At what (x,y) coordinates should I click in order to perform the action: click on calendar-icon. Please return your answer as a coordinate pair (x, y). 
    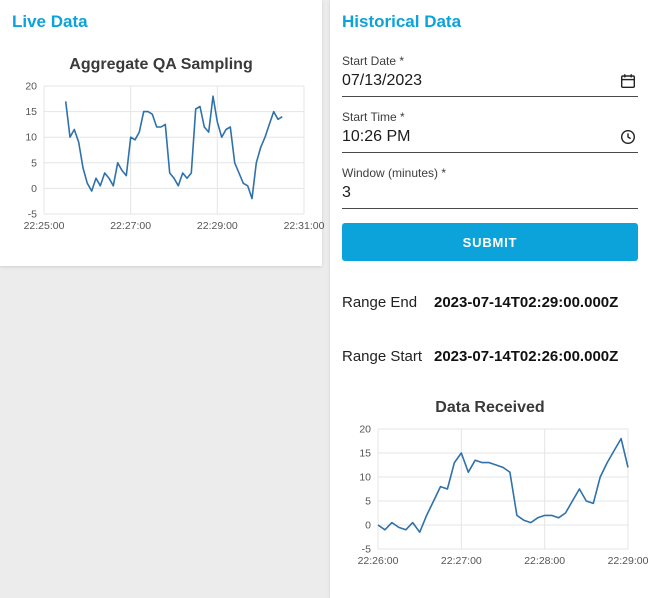
    Looking at the image, I should click on (628, 81).